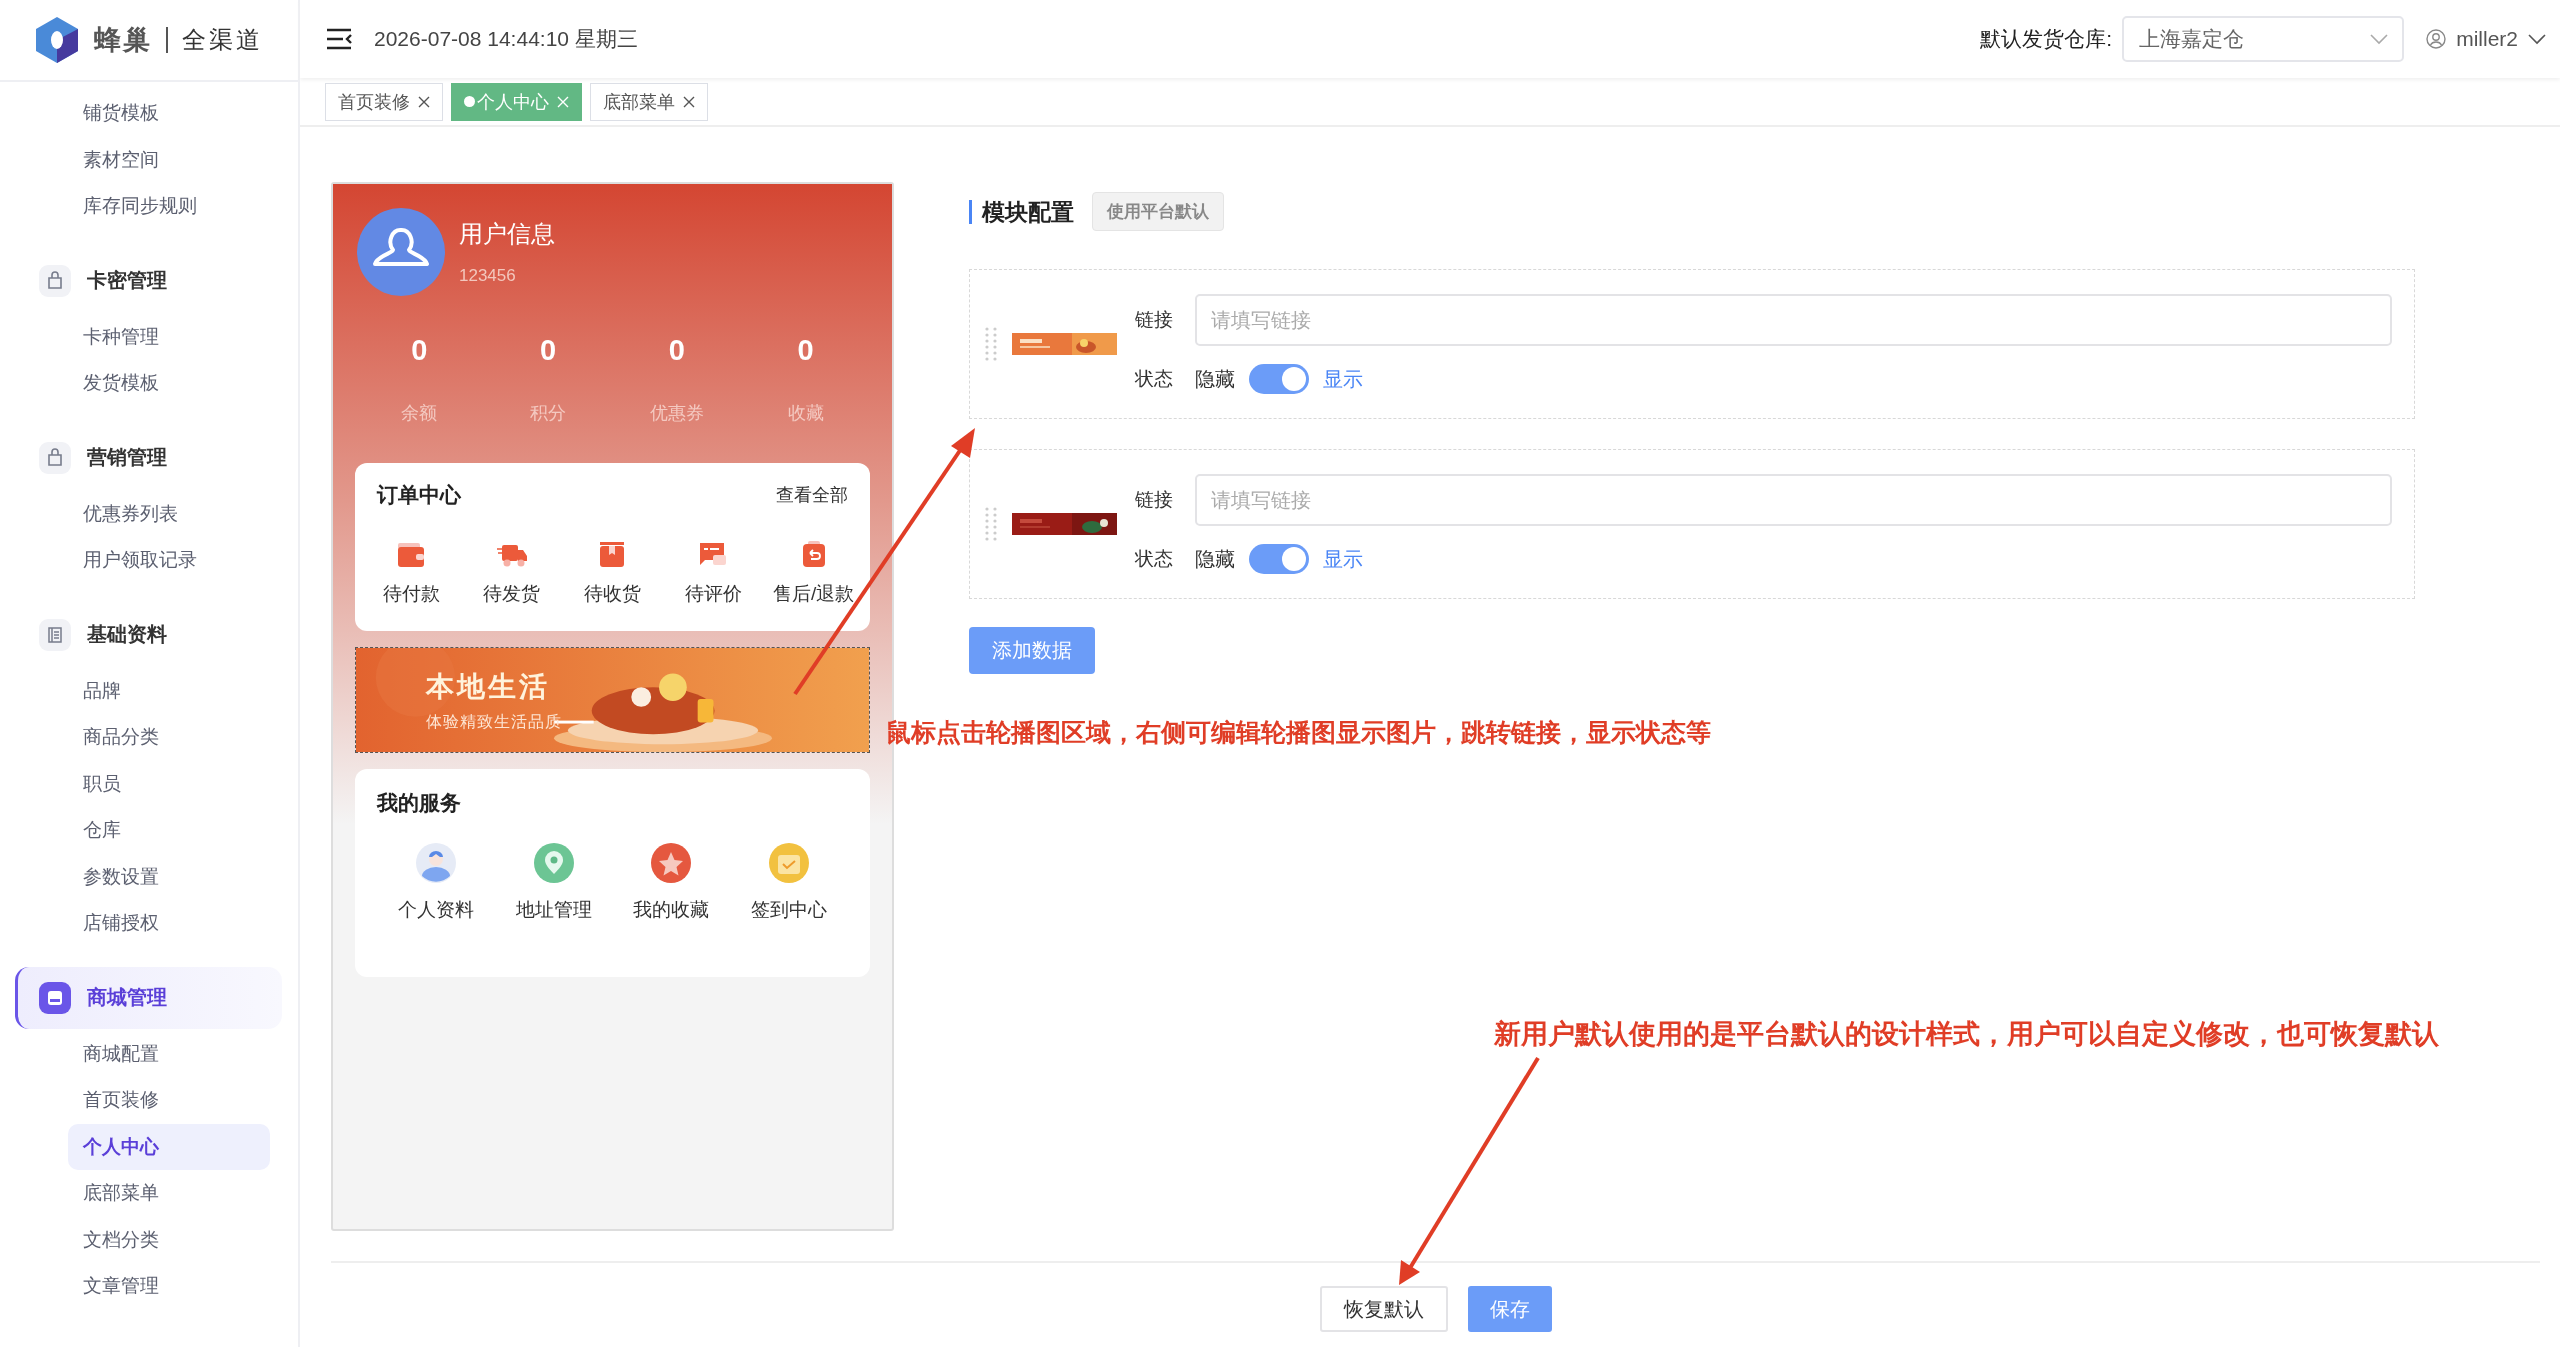  What do you see at coordinates (123, 40) in the screenshot?
I see `brand-name: 蜂巢` at bounding box center [123, 40].